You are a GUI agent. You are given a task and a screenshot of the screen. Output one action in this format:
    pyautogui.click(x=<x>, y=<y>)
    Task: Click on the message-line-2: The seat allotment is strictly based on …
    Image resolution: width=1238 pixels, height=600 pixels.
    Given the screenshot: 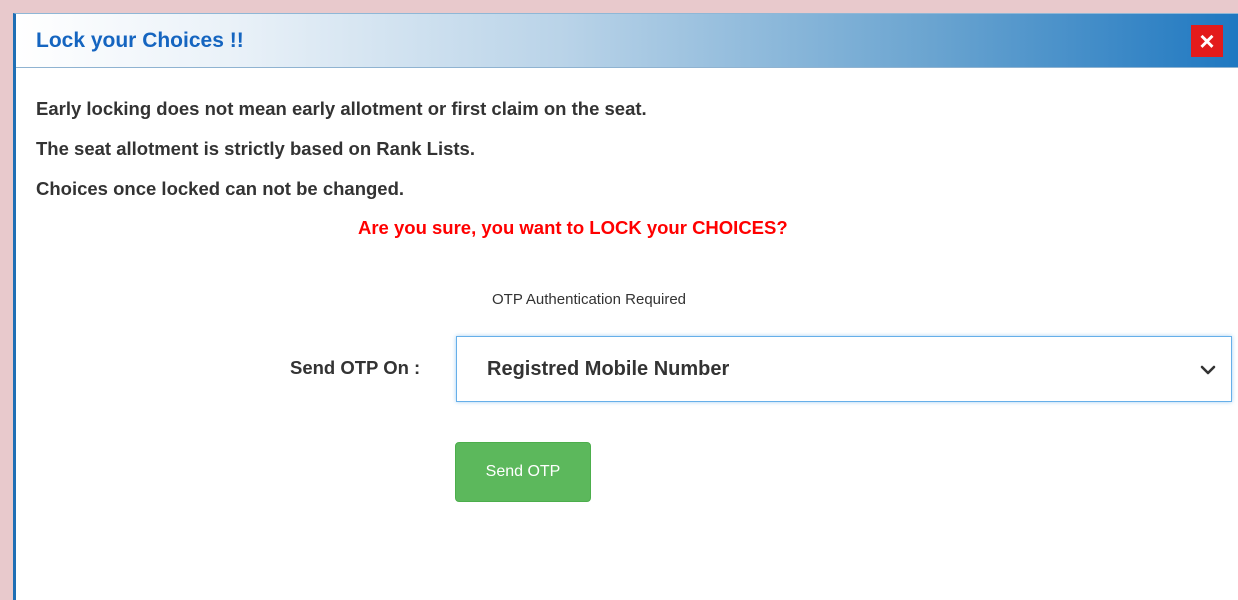 What is the action you would take?
    pyautogui.click(x=255, y=148)
    